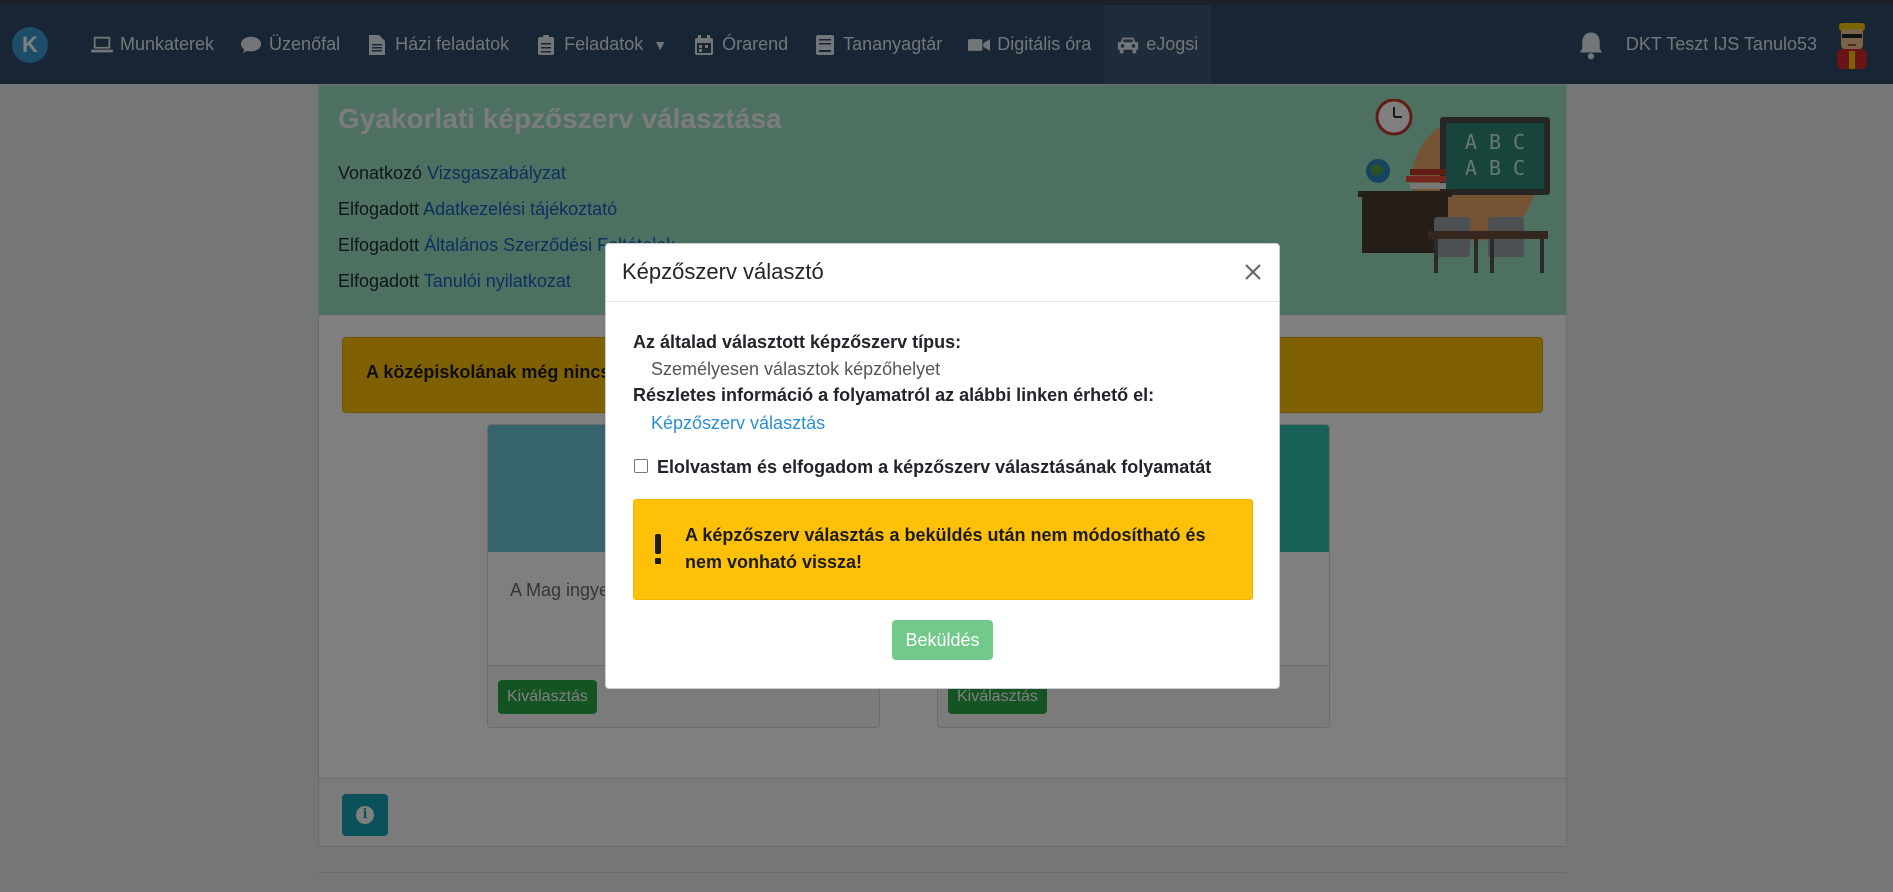 The width and height of the screenshot is (1893, 892). What do you see at coordinates (796, 369) in the screenshot?
I see `type-value: Személyesen választok képzőhelyet` at bounding box center [796, 369].